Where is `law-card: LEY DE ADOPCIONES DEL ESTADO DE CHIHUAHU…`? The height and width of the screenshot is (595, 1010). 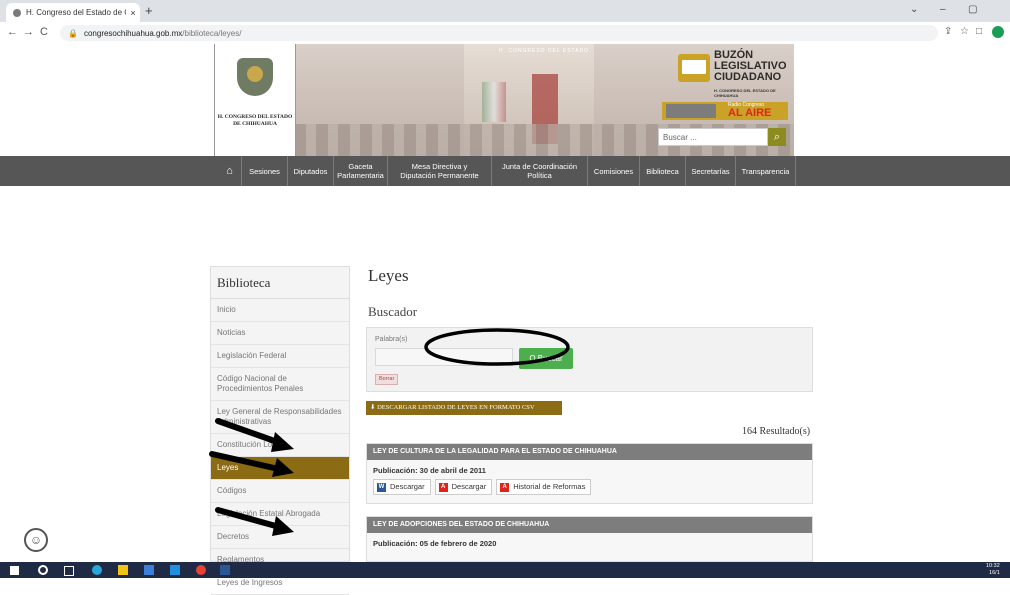 law-card: LEY DE ADOPCIONES DEL ESTADO DE CHIHUAHU… is located at coordinates (589, 539).